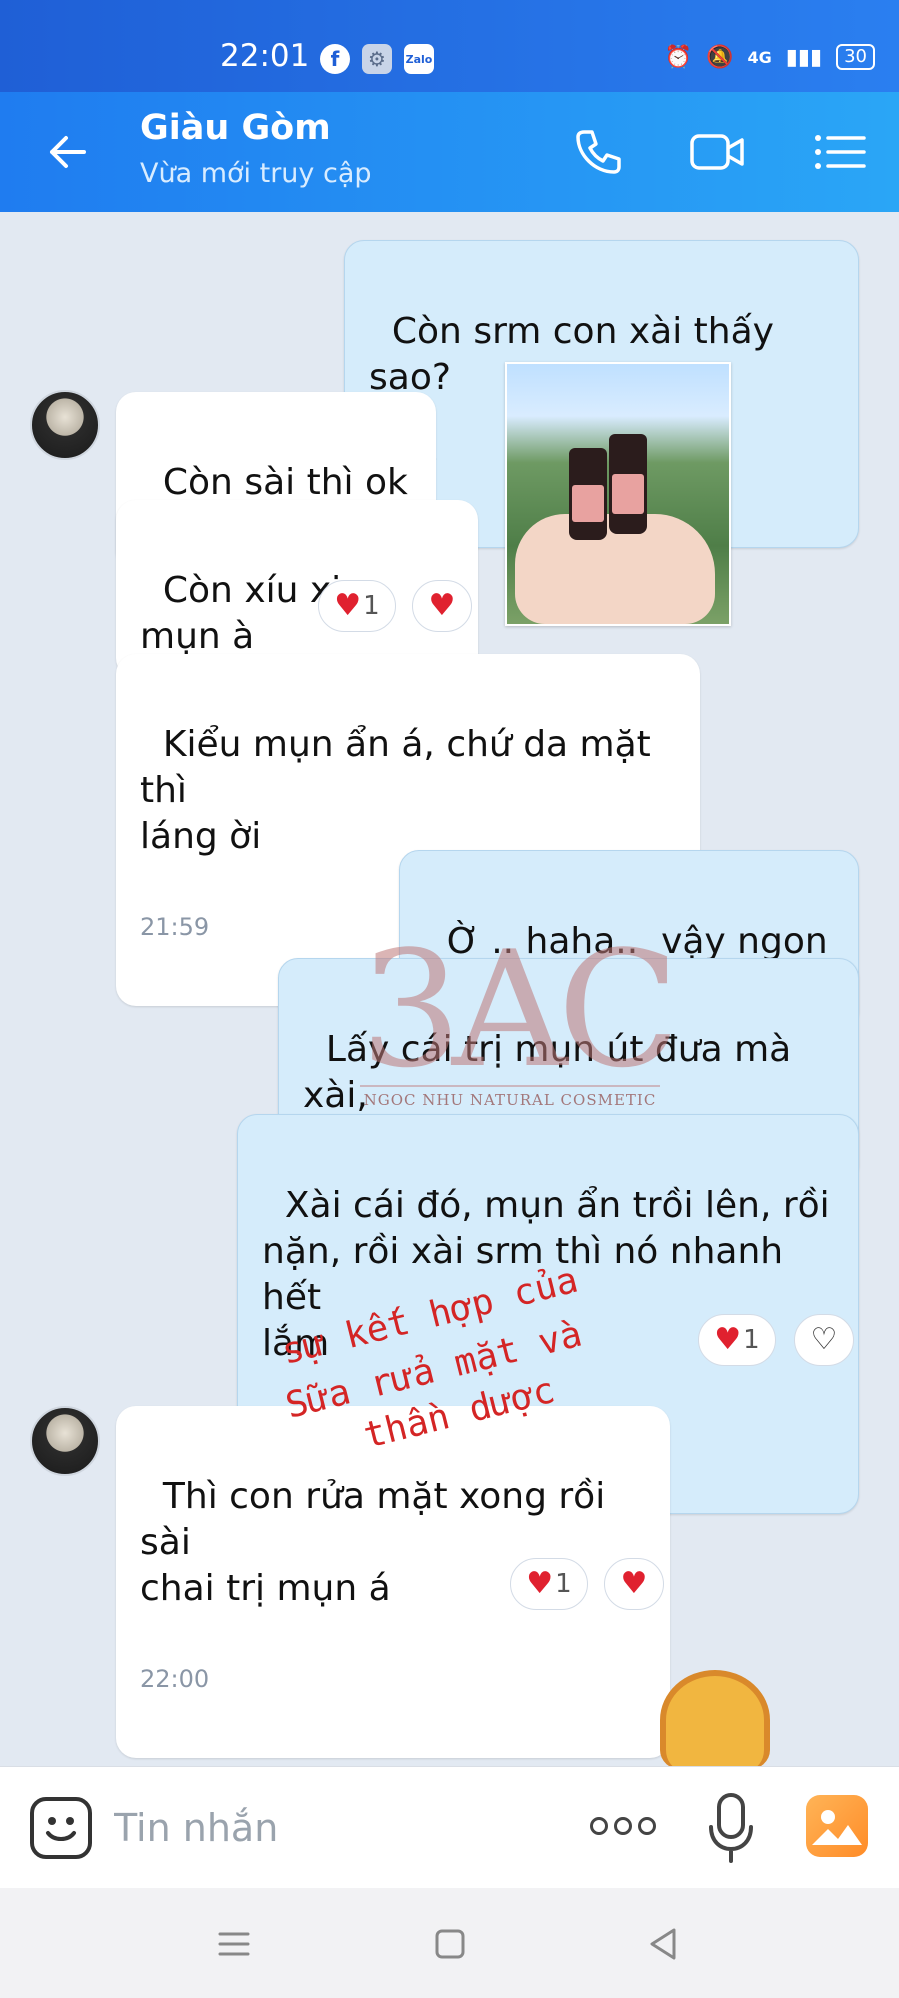  What do you see at coordinates (449, 46) in the screenshot?
I see `status-bar: 22:01 f ⚙ Zalo ⏰ 🔕 4G ▮▮▮ 30` at bounding box center [449, 46].